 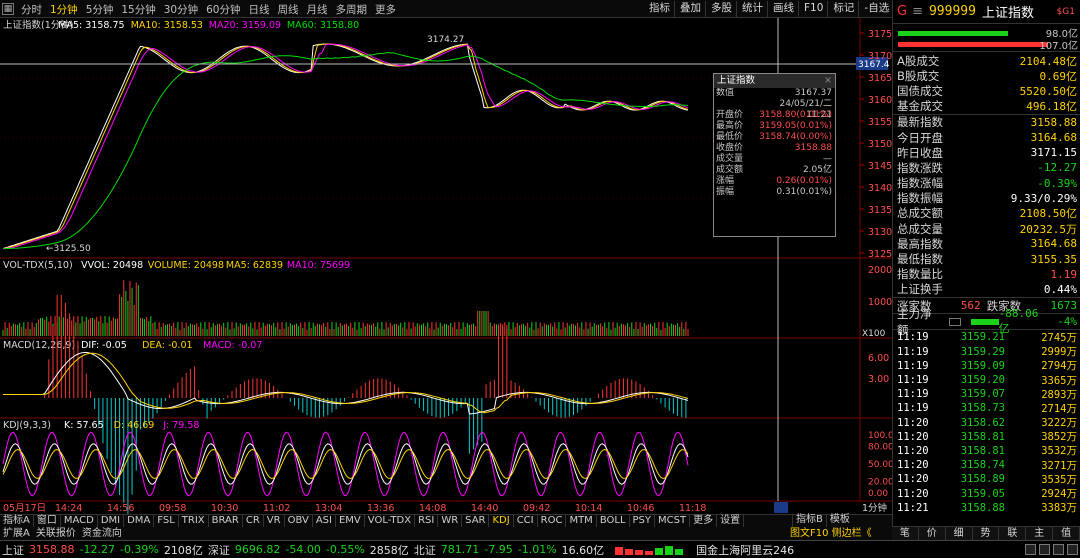 What do you see at coordinates (1058, 549) in the screenshot?
I see `user-icon` at bounding box center [1058, 549].